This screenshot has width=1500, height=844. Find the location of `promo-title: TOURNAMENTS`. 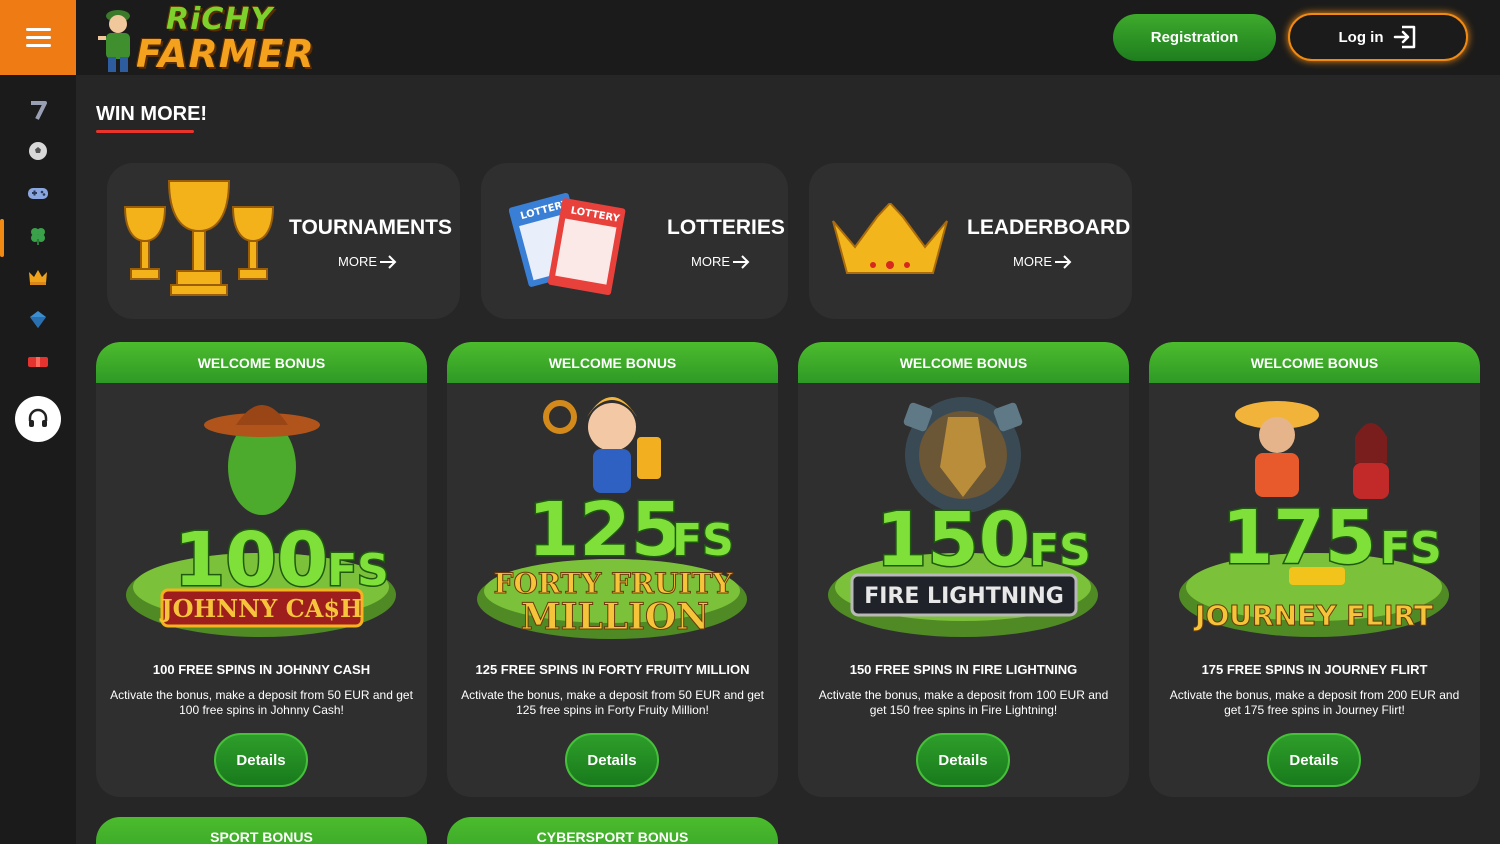

promo-title: TOURNAMENTS is located at coordinates (370, 227).